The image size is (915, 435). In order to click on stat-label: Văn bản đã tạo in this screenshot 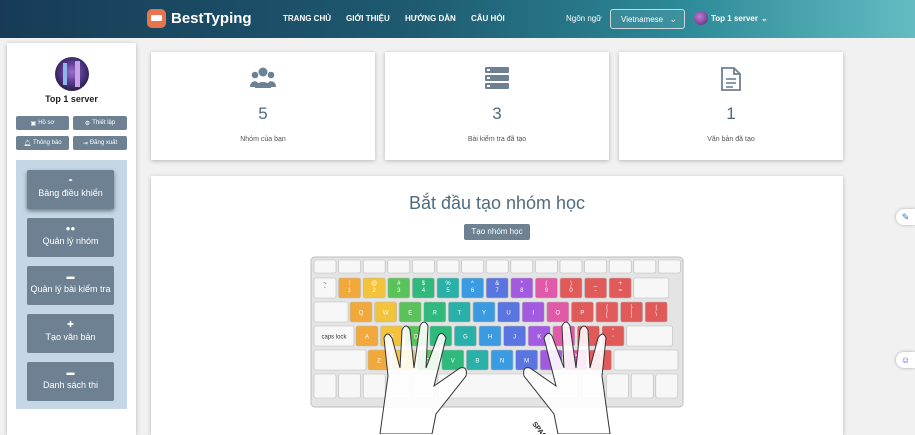, I will do `click(731, 139)`.